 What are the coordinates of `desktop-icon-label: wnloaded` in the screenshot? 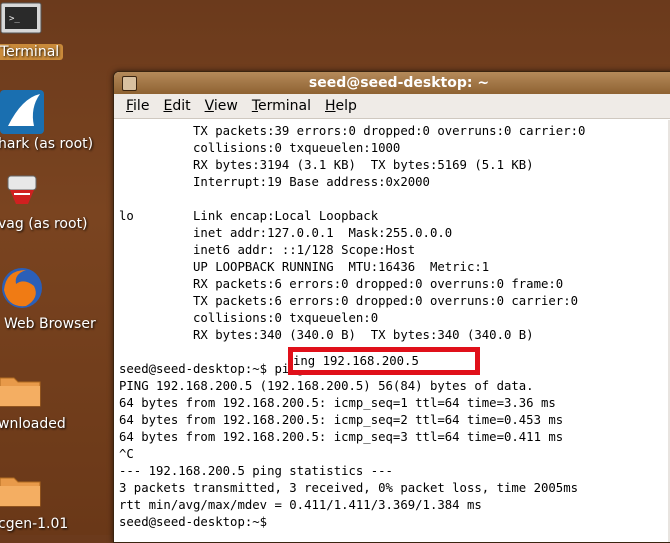 It's located at (33, 424).